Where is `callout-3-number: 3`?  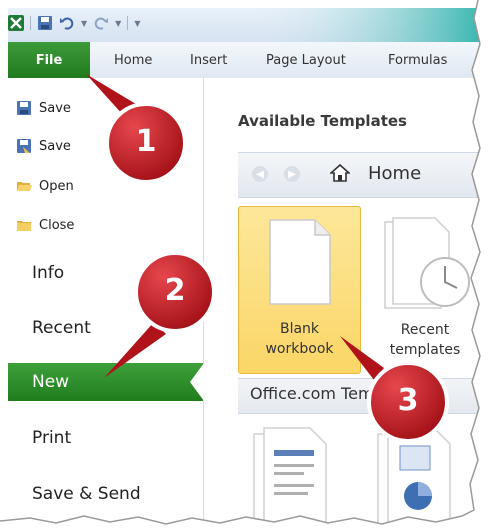
callout-3-number: 3 is located at coordinates (408, 400).